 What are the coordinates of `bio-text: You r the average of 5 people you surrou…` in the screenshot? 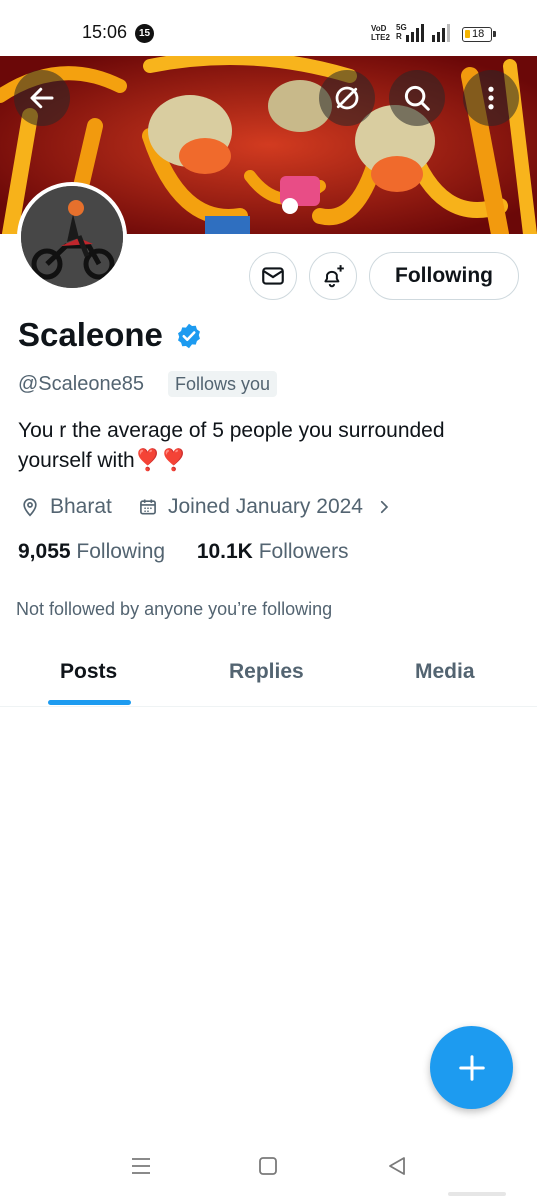 It's located at (231, 445).